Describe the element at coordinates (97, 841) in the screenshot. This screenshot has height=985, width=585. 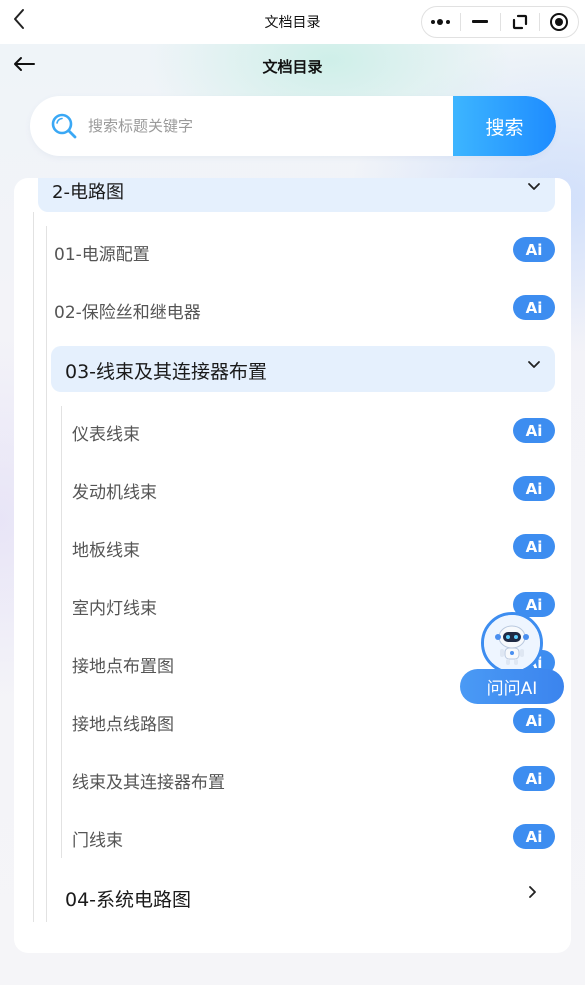
I see `item-label: 门线束` at that location.